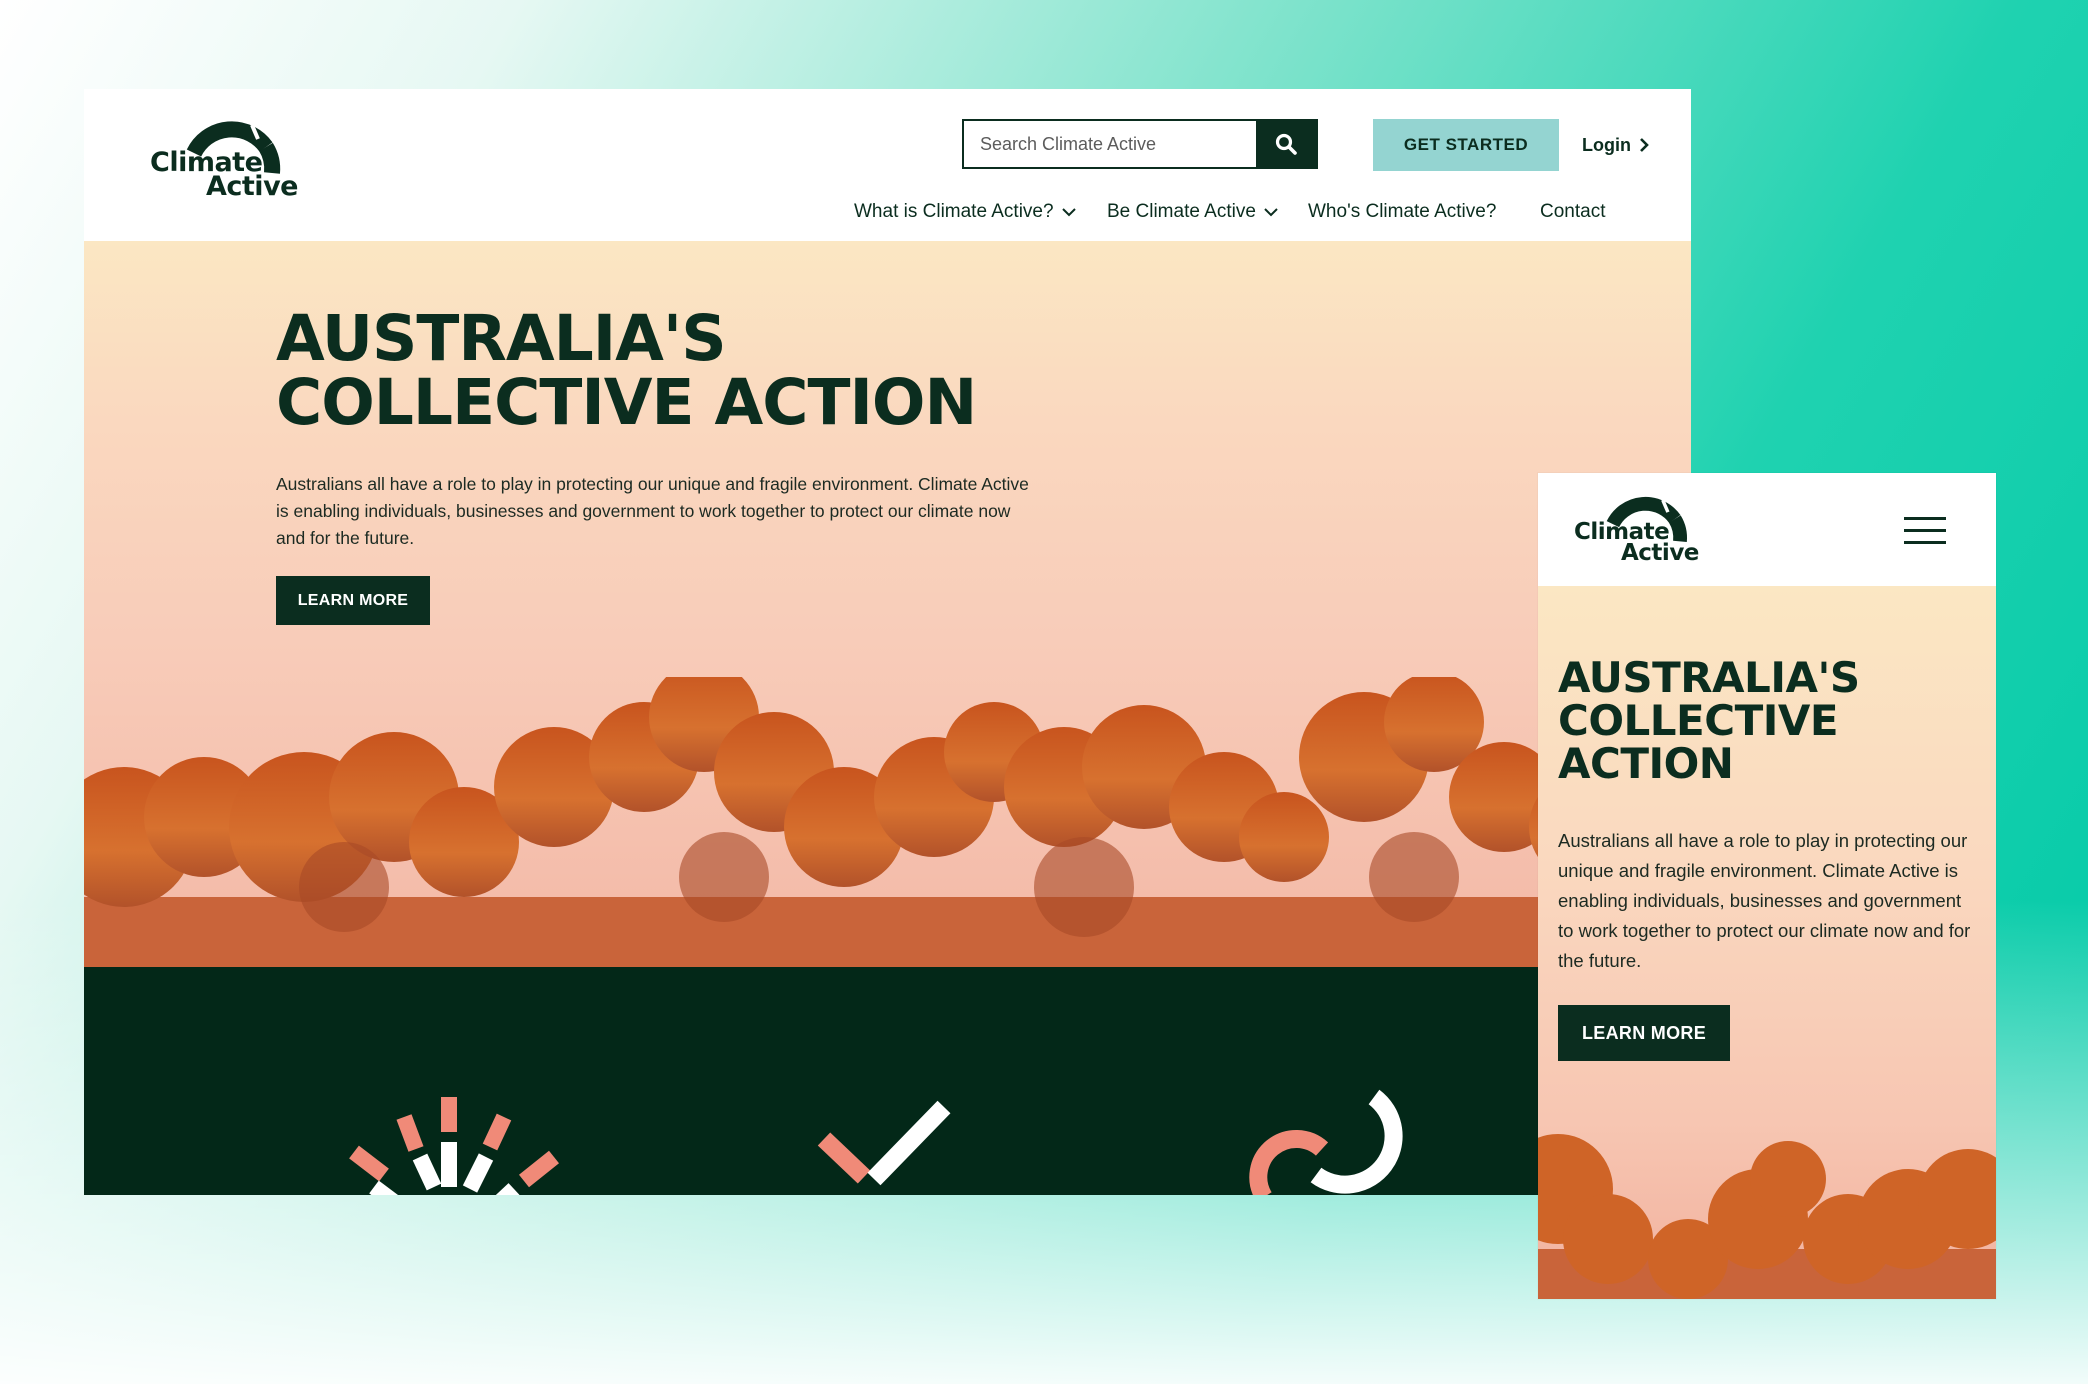 The image size is (2088, 1384). I want to click on search-box, so click(1140, 144).